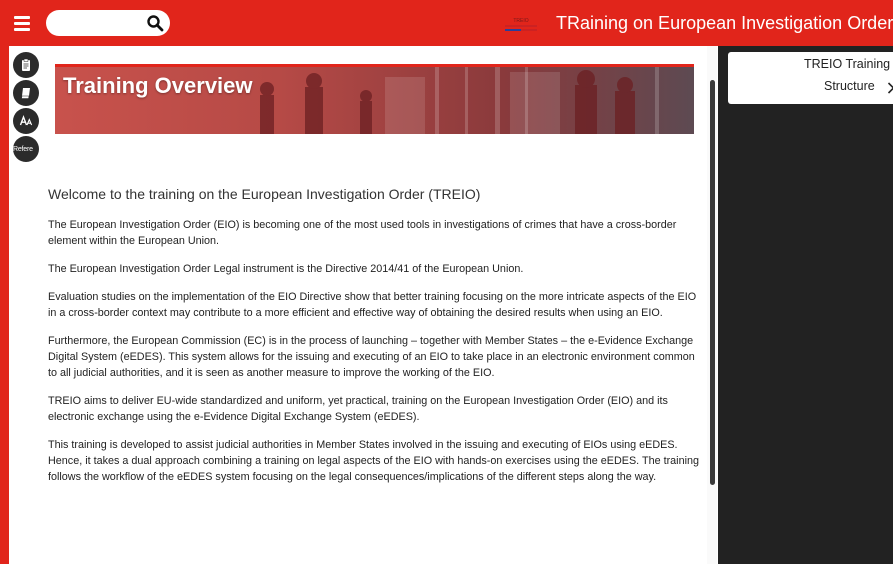  I want to click on clipboard-icon, so click(26, 64).